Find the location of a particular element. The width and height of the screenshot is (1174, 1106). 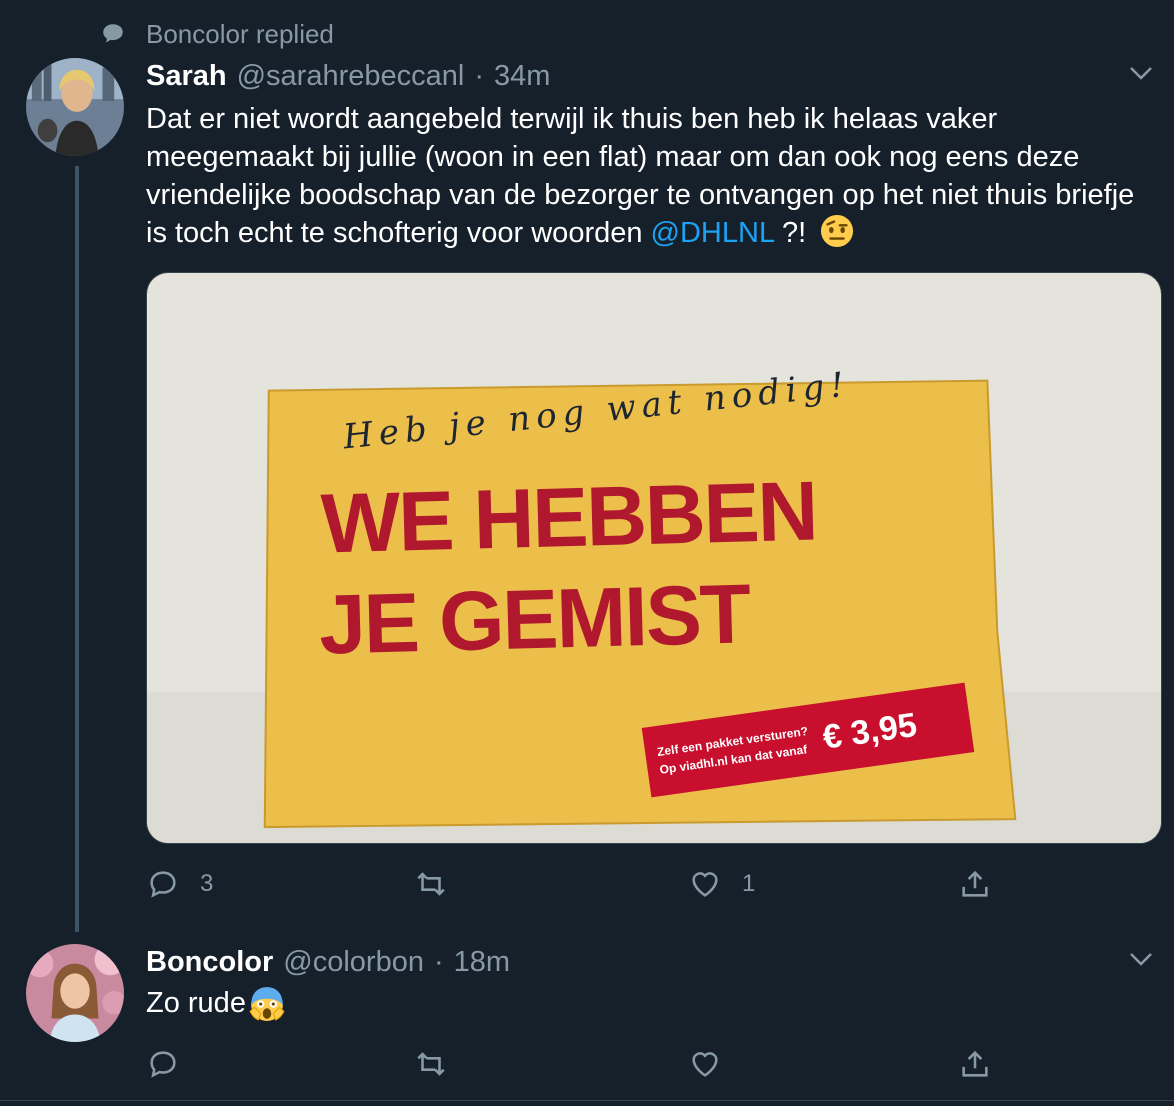

headline-line-2: JE GEMIST is located at coordinates (534, 619).